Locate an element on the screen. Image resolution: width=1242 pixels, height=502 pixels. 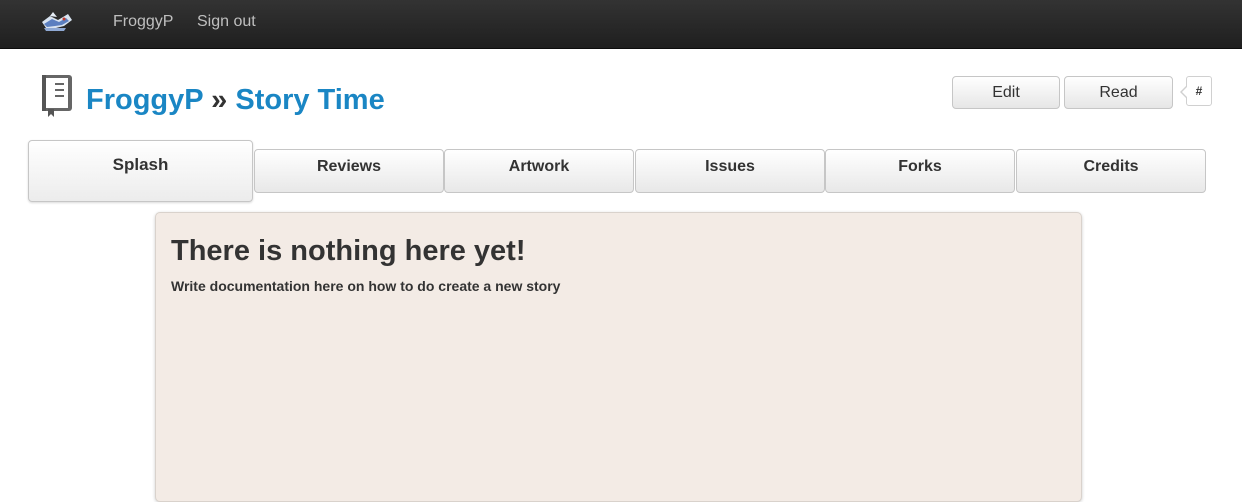
top-navbar: FroggyP Sign out is located at coordinates (621, 24).